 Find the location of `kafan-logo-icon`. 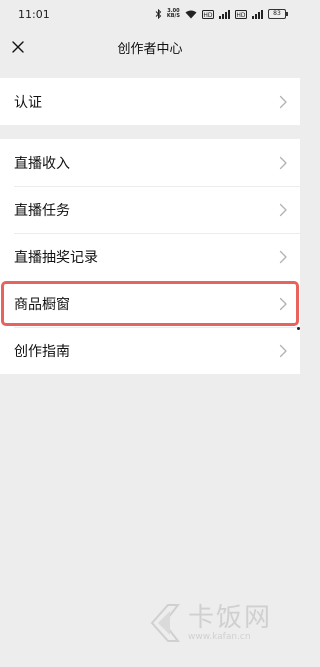

kafan-logo-icon is located at coordinates (165, 623).